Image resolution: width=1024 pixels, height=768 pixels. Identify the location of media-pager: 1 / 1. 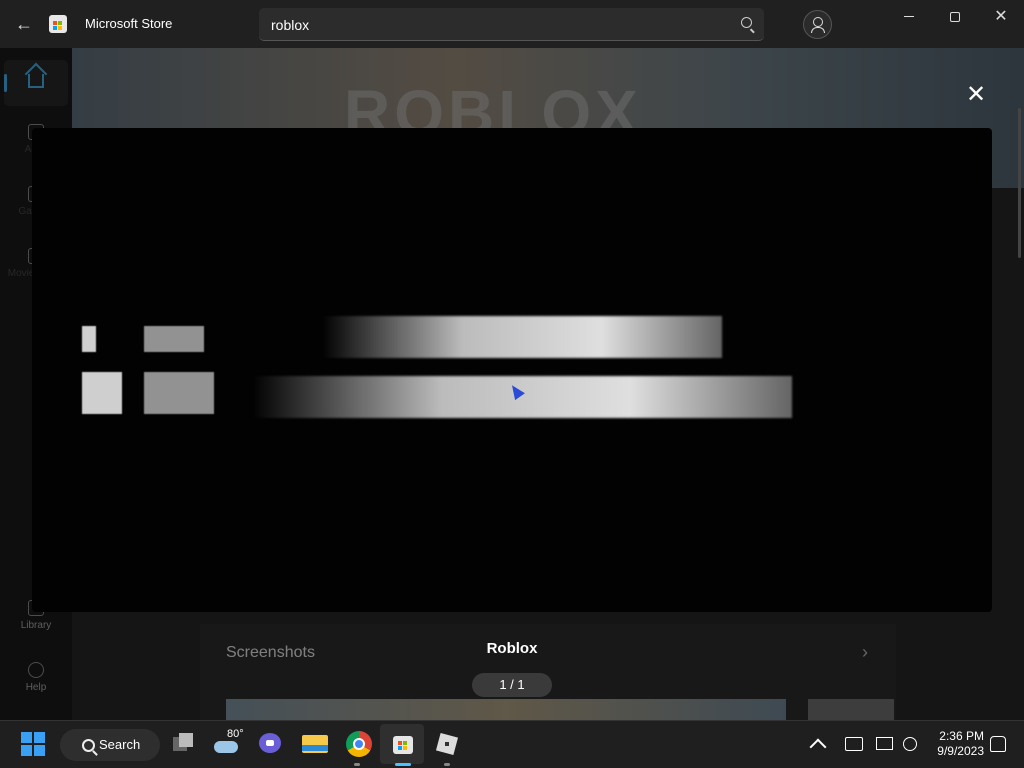
(512, 685).